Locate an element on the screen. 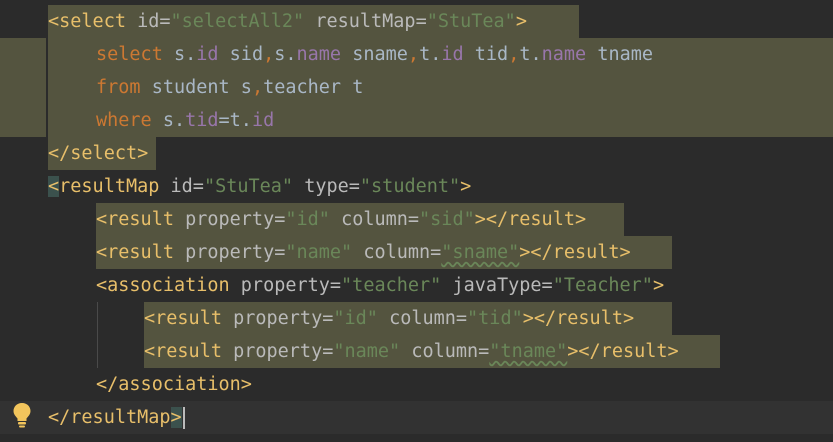  code-line: </association> is located at coordinates (150, 384).